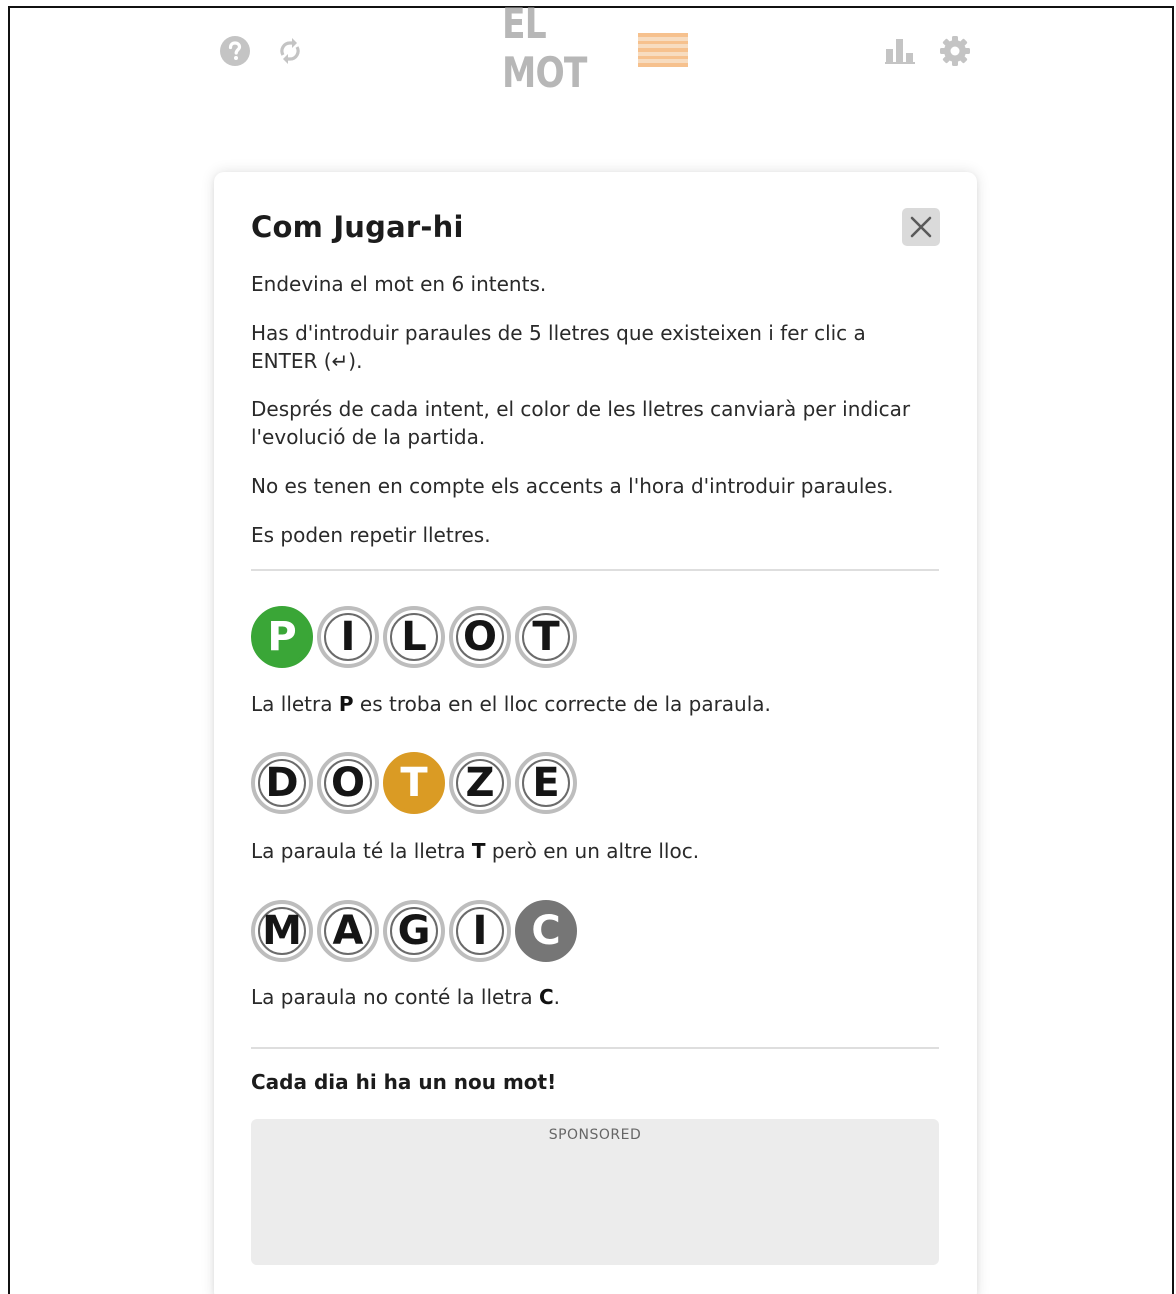 Image resolution: width=1176 pixels, height=1294 pixels. What do you see at coordinates (546, 997) in the screenshot?
I see `desc-letter: C` at bounding box center [546, 997].